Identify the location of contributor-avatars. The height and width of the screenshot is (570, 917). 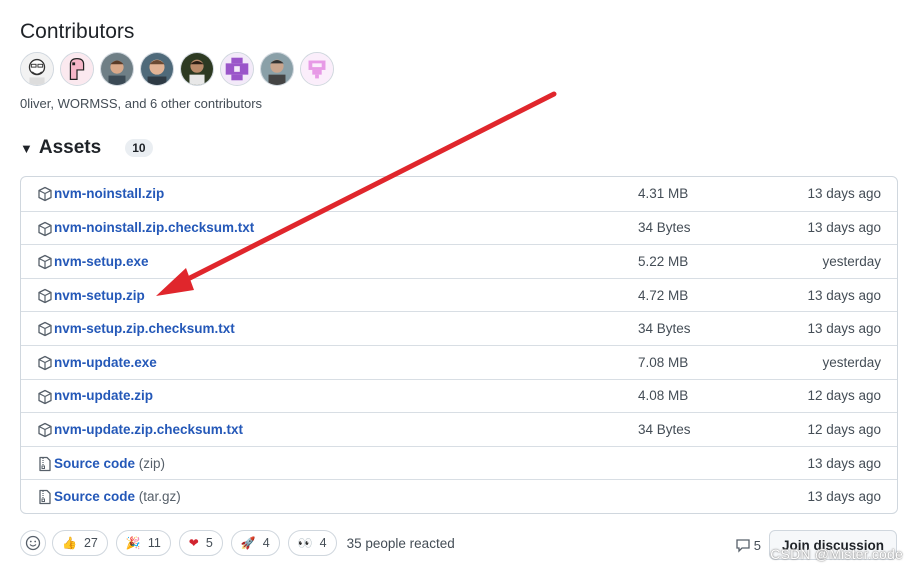
(177, 69).